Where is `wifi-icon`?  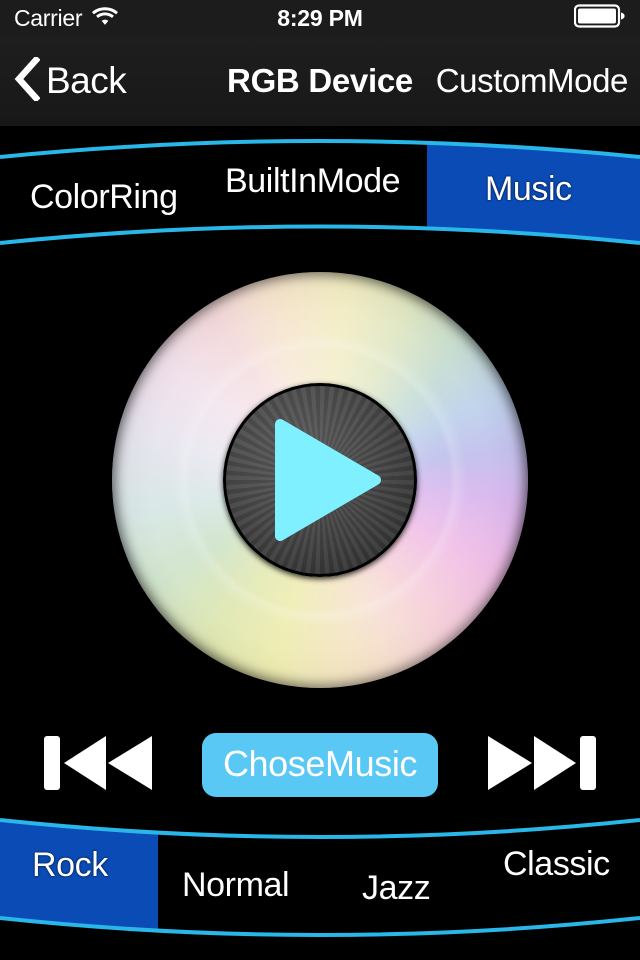 wifi-icon is located at coordinates (105, 18).